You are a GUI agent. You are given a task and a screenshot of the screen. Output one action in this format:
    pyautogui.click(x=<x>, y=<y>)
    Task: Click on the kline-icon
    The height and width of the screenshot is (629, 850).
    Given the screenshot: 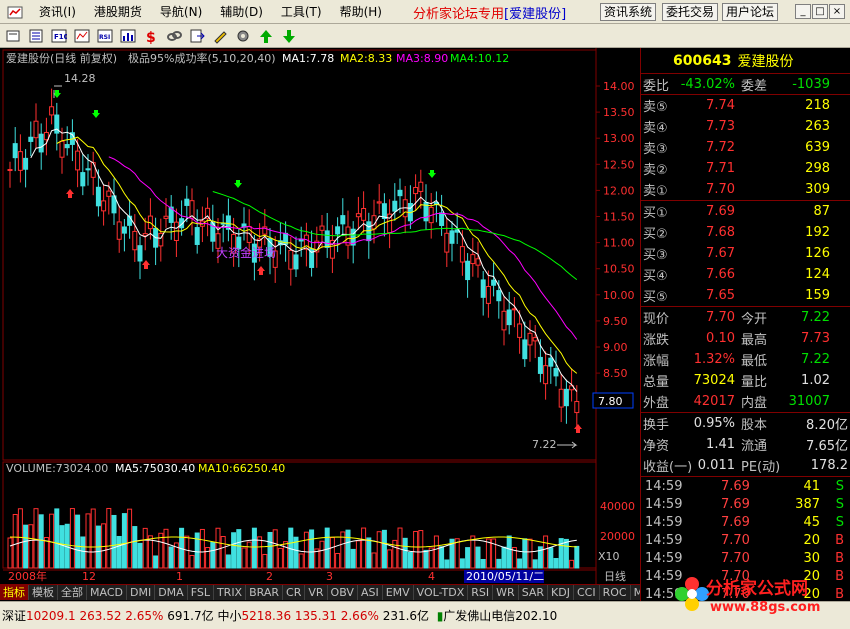 What is the action you would take?
    pyautogui.click(x=82, y=36)
    